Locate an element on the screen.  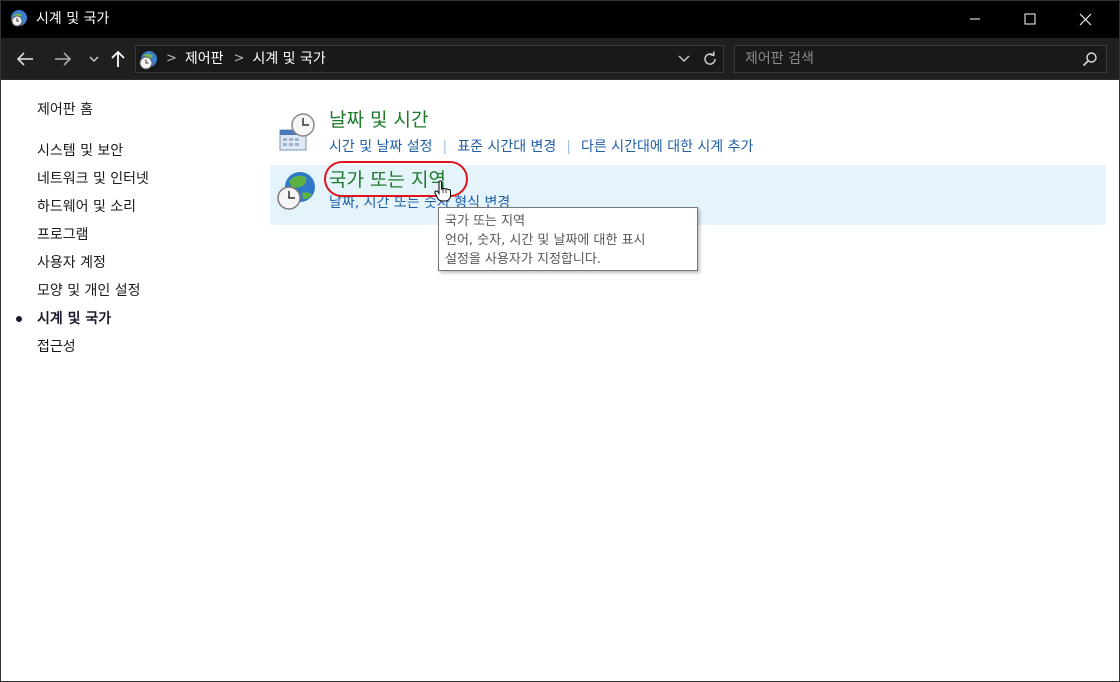
sidebar-item-appearance: 모양 및 개인 설정 is located at coordinates (89, 291).